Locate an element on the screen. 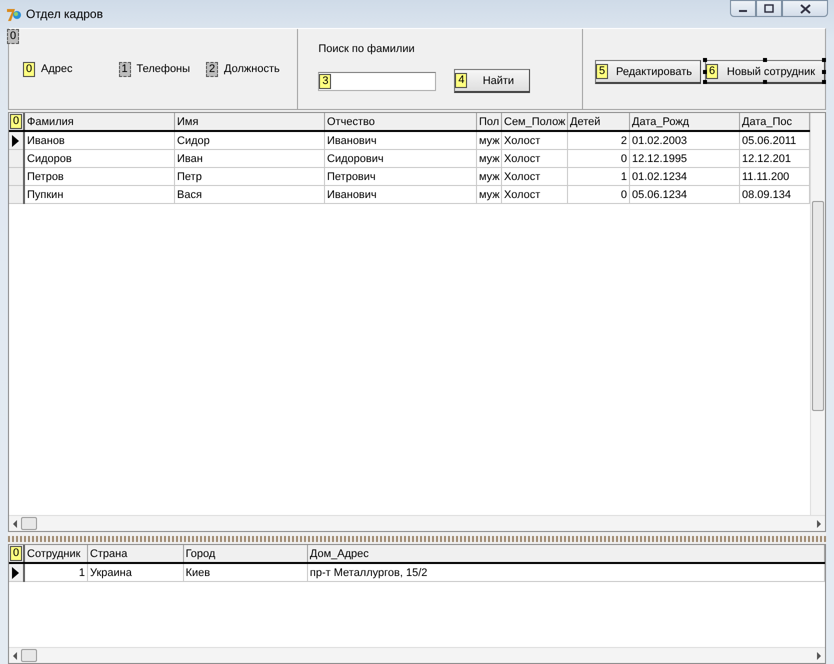  tab-order-badge: 5 is located at coordinates (602, 71).